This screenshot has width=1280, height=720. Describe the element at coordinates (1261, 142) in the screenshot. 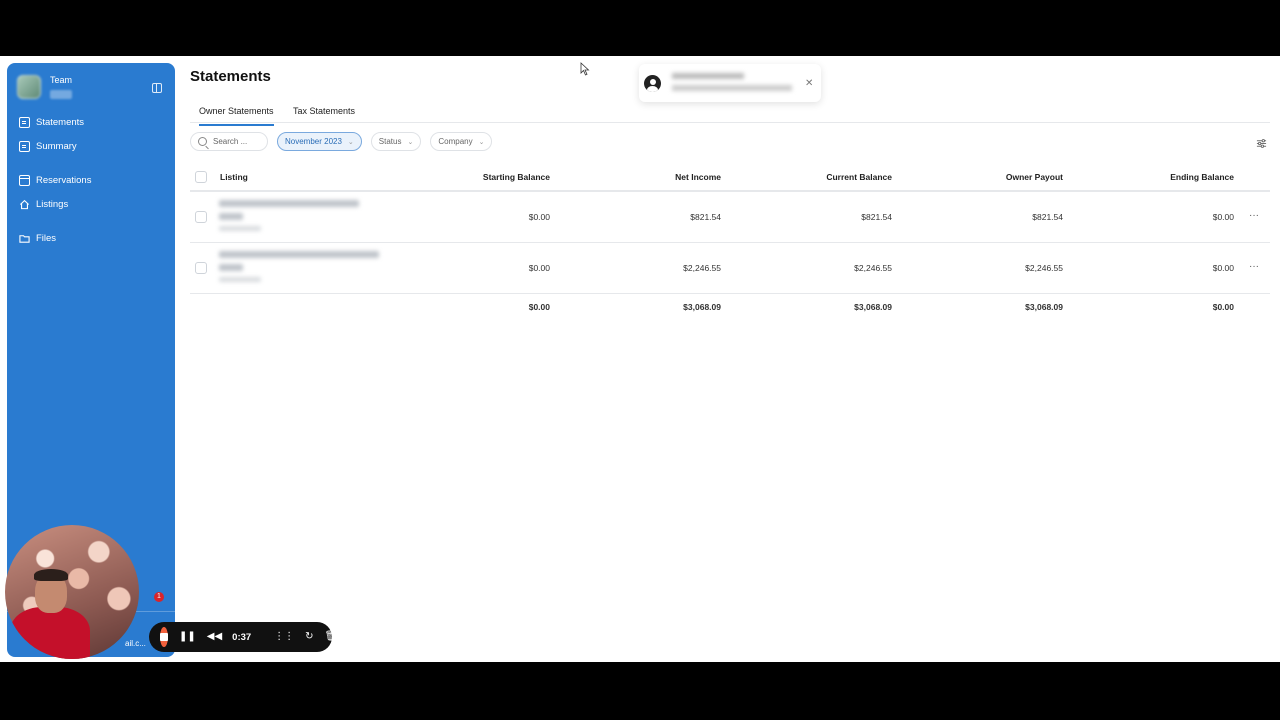

I see `column-settings-icon` at that location.